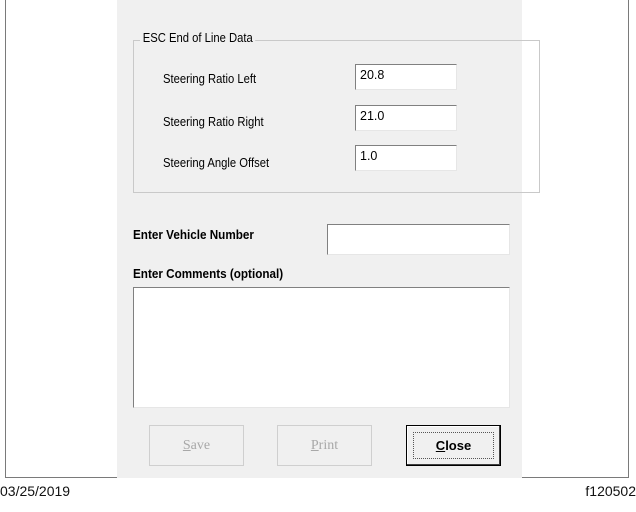 The width and height of the screenshot is (636, 512). What do you see at coordinates (198, 38) in the screenshot?
I see `groupbox-title: ESC End of Line Data` at bounding box center [198, 38].